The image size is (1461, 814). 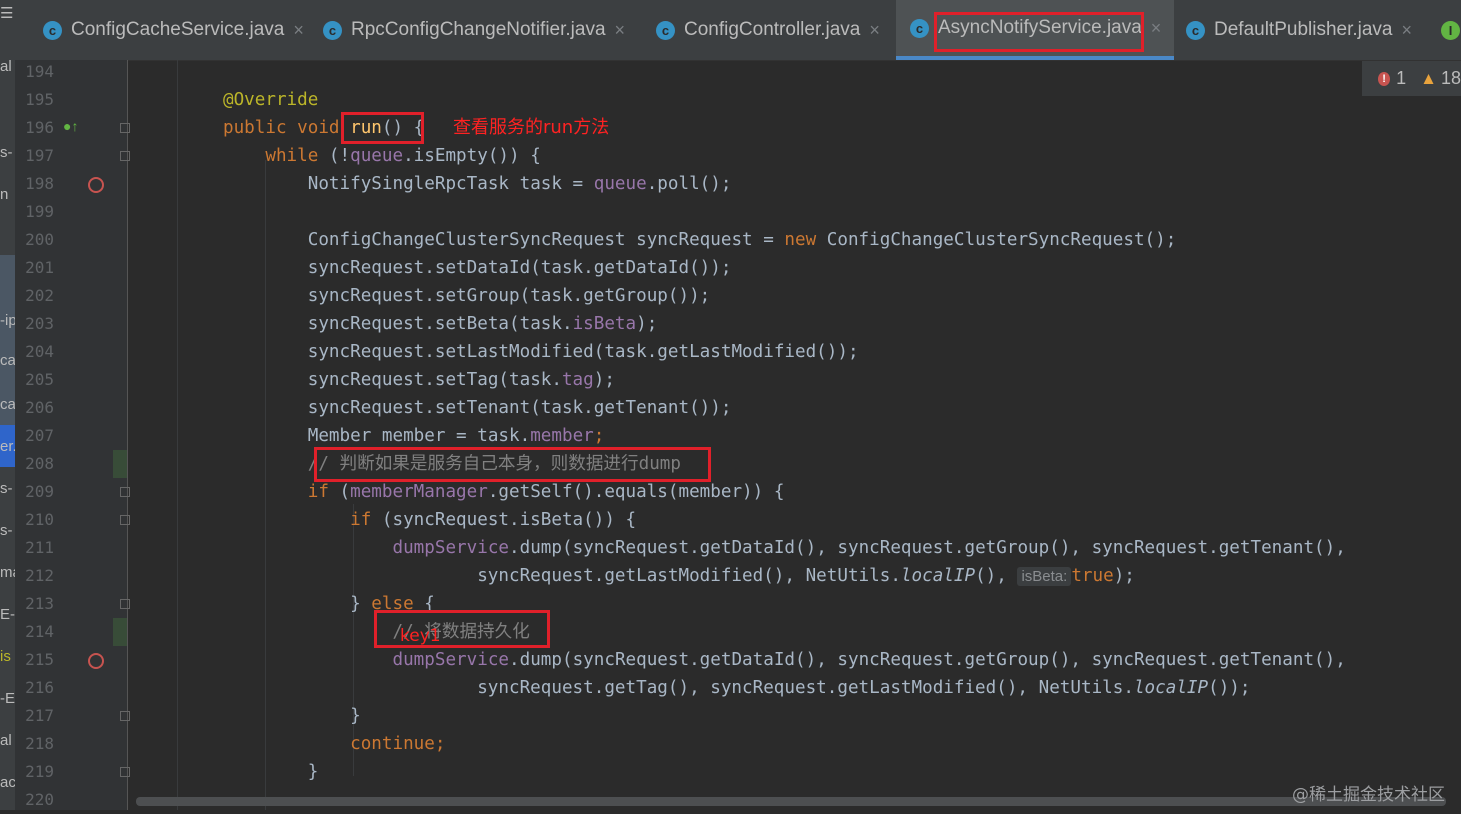 I want to click on inspection-widget: ! 1 ▲ 18, so click(x=1411, y=78).